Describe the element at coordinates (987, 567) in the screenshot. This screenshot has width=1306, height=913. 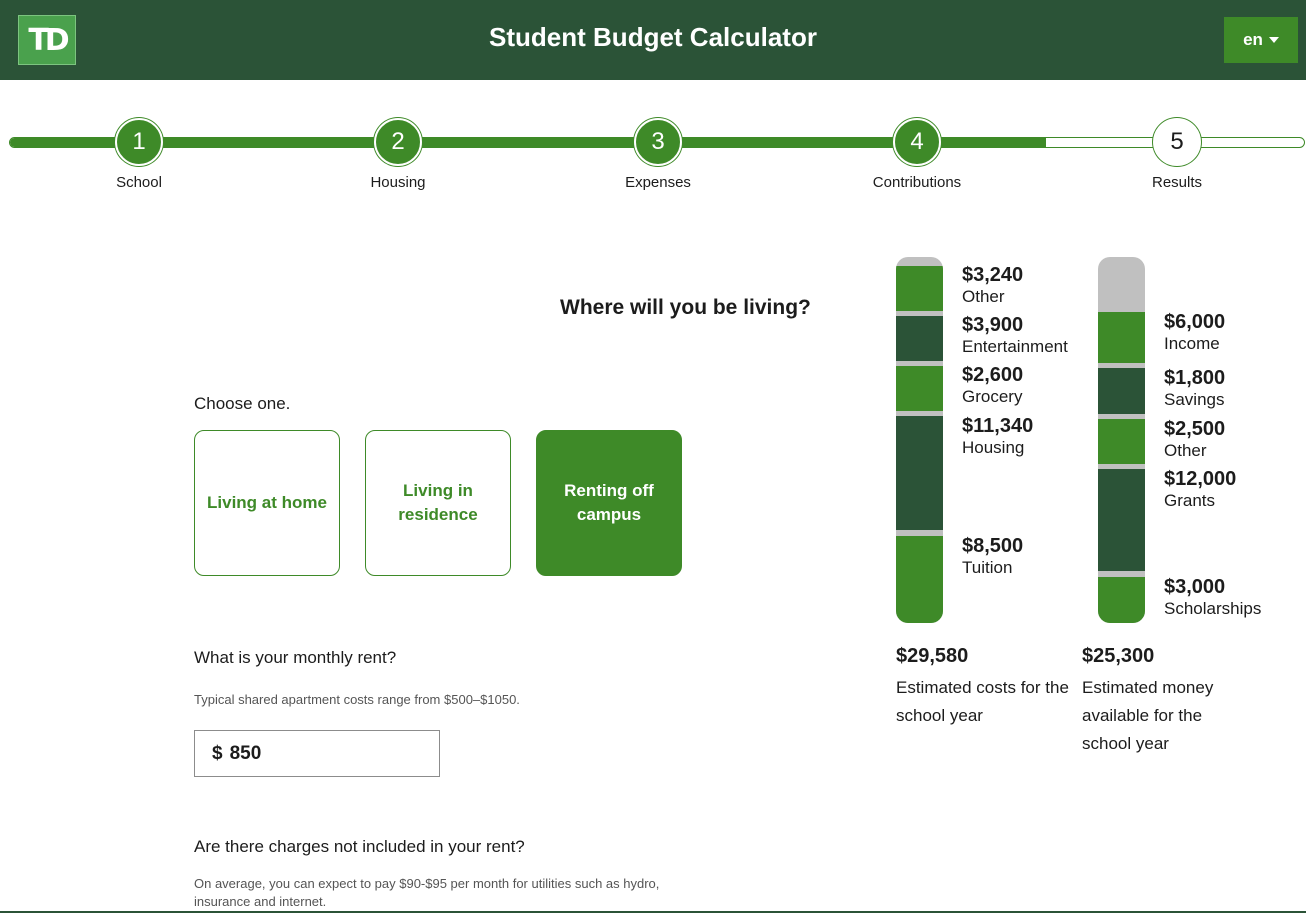
I see `category: Tuition` at that location.